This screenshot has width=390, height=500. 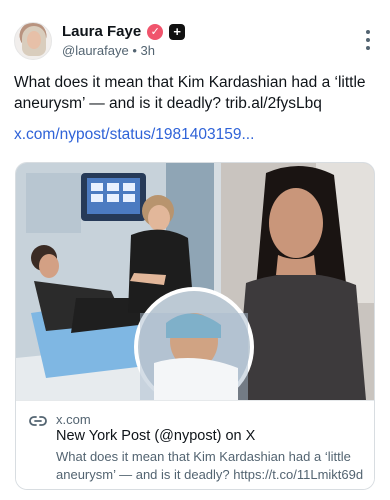 What do you see at coordinates (95, 50) in the screenshot?
I see `author-handle: @laurafaye` at bounding box center [95, 50].